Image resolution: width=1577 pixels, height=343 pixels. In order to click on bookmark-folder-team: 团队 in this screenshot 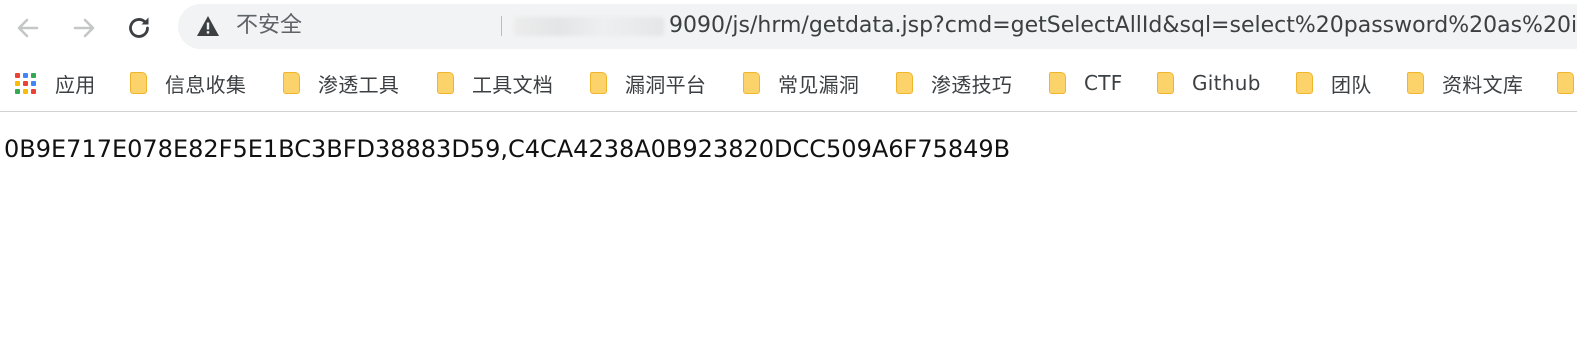, I will do `click(1334, 83)`.